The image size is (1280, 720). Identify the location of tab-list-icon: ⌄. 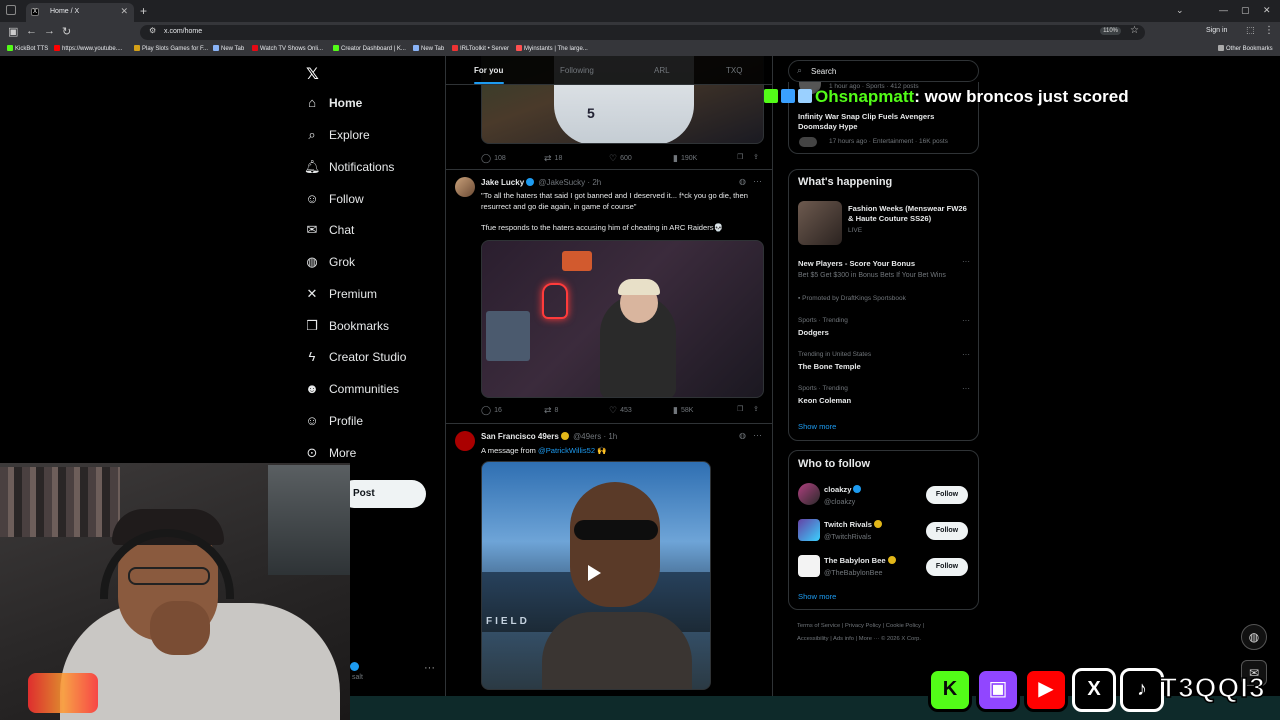
(1180, 10).